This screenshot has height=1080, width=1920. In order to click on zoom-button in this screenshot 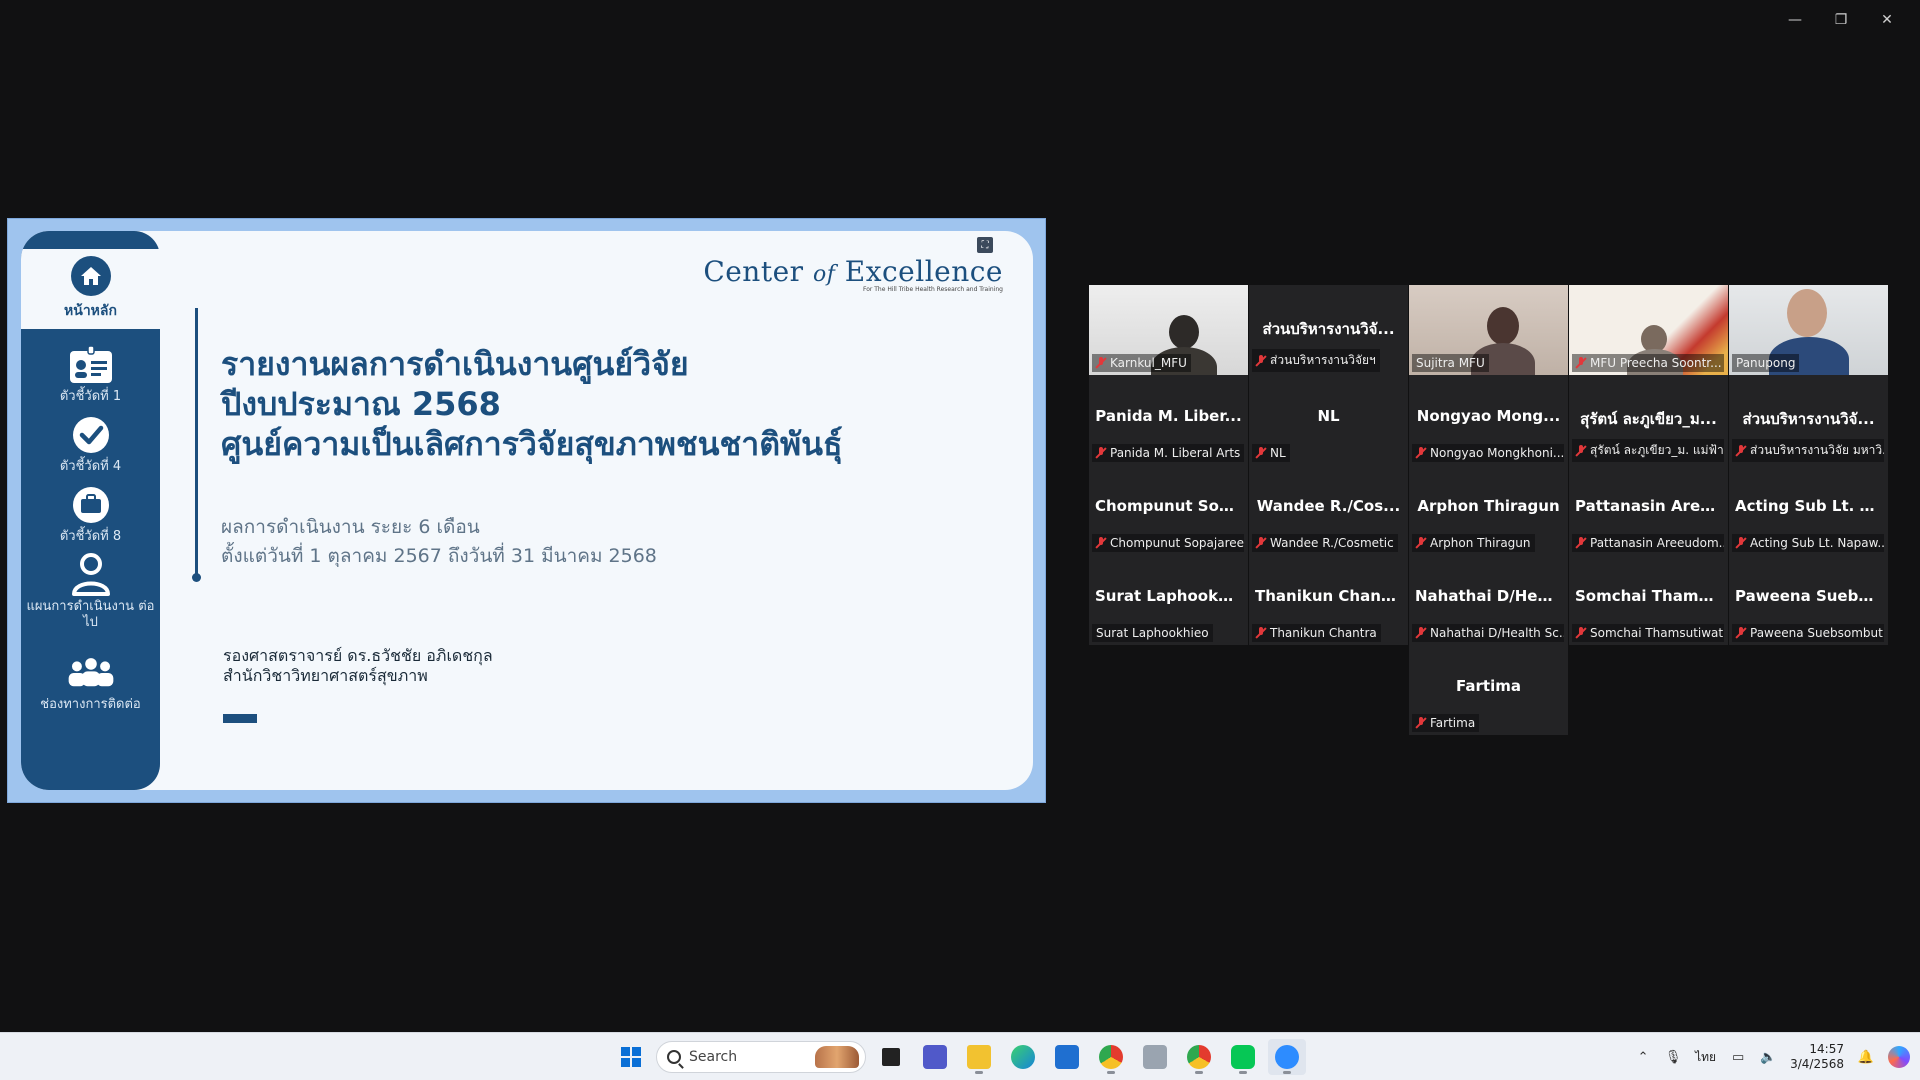, I will do `click(1287, 1057)`.